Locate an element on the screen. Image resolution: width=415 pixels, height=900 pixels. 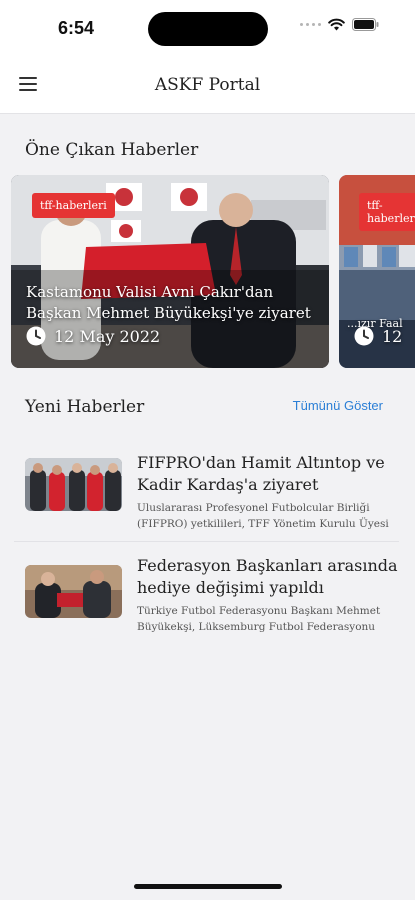
divider is located at coordinates (206, 541).